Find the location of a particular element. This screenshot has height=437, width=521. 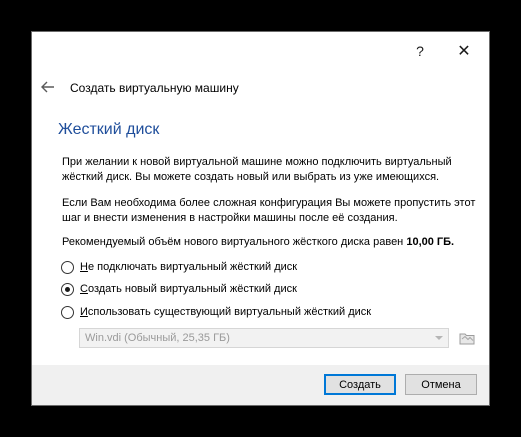

choose-disk-file-button is located at coordinates (467, 338).